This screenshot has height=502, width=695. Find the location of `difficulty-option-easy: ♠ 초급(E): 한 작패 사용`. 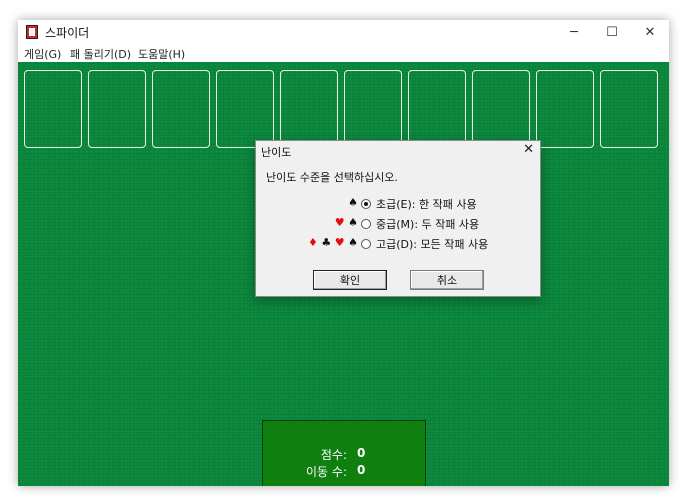

difficulty-option-easy: ♠ 초급(E): 한 작패 사용 is located at coordinates (396, 204).